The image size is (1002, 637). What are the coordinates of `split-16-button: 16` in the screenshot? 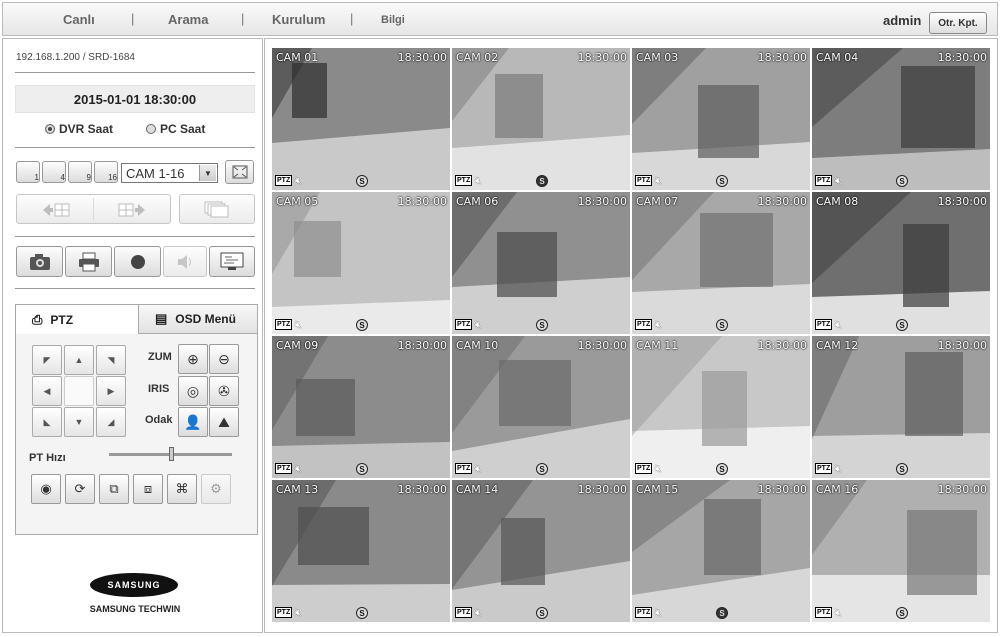 It's located at (106, 172).